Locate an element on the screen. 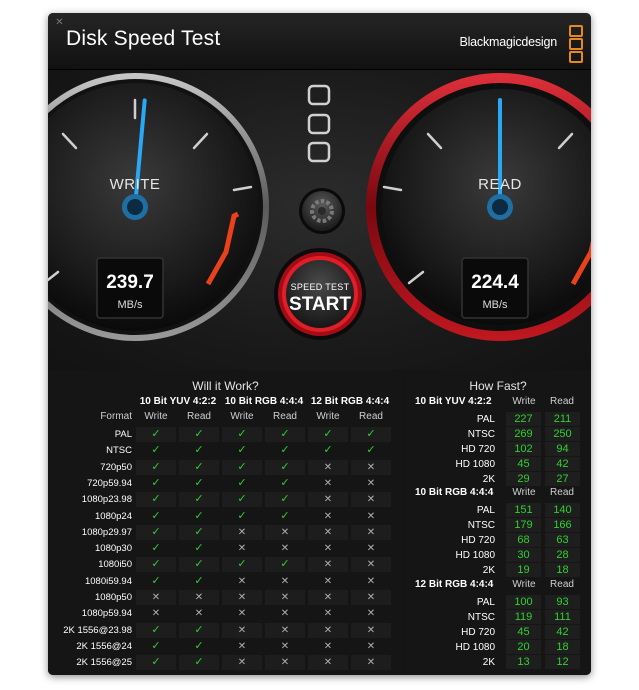  table-row: 1080p50 ✕ ✕ ✕ ✕ ✕ ✕ is located at coordinates (224, 597).